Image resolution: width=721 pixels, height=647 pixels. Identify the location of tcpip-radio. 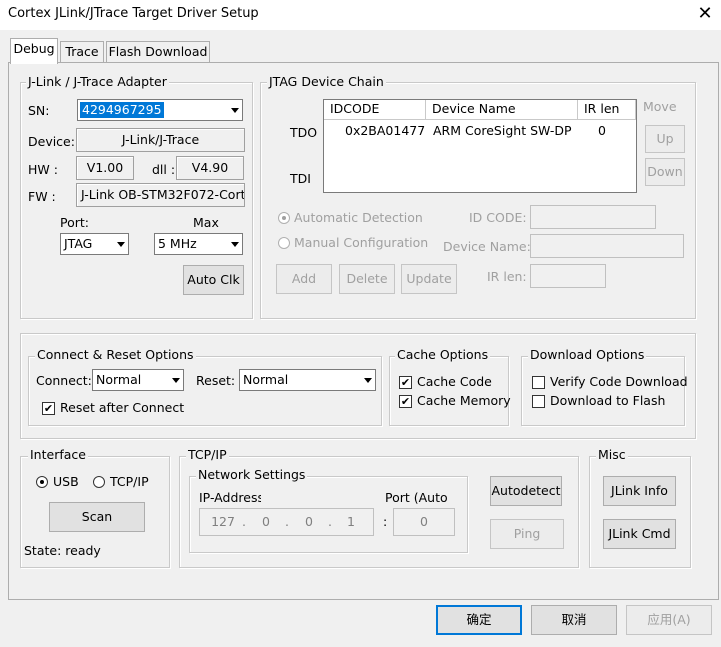
(99, 482).